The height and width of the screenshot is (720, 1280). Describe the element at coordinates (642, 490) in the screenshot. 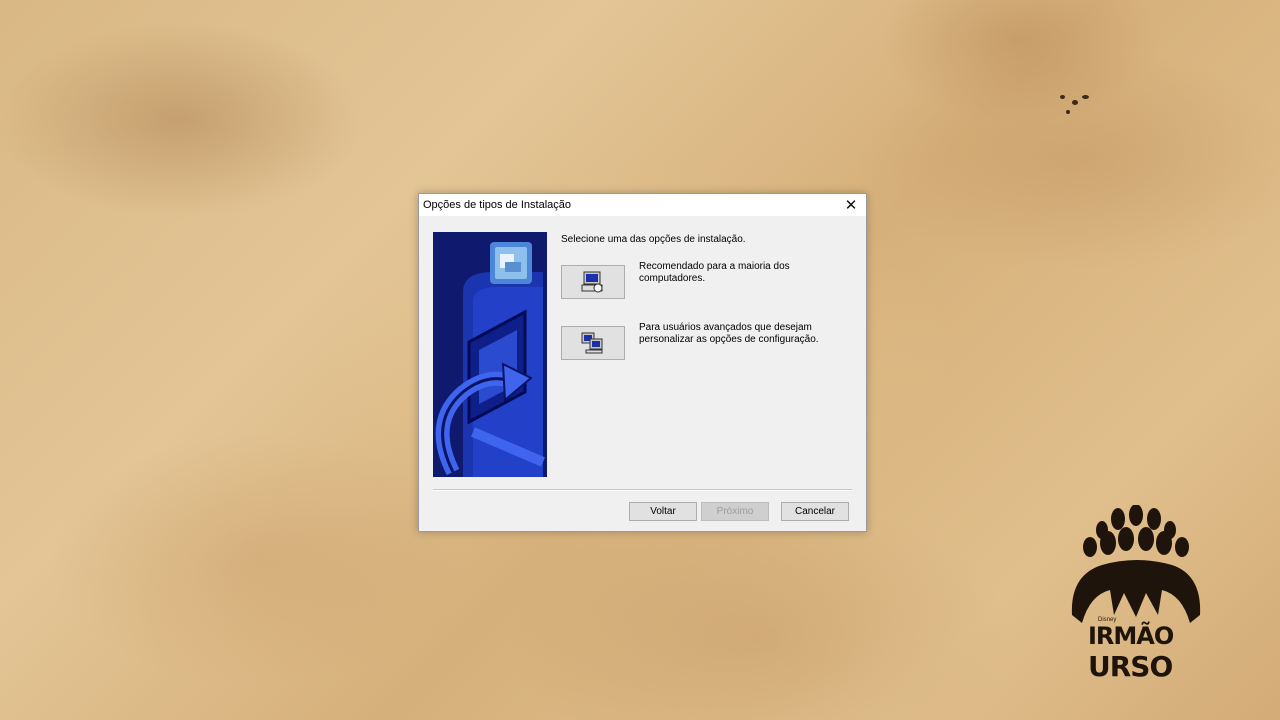

I see `button-separator` at that location.